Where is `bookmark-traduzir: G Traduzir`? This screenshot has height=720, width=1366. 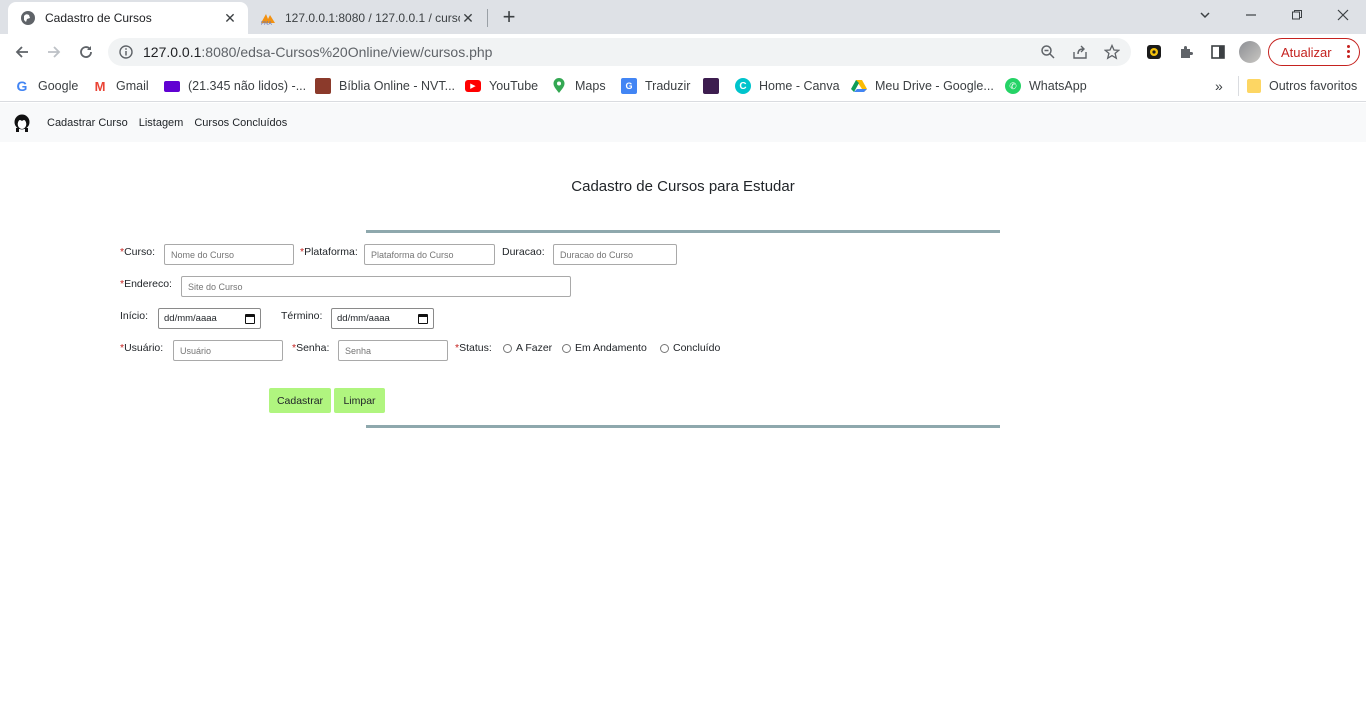
bookmark-traduzir: G Traduzir is located at coordinates (655, 86).